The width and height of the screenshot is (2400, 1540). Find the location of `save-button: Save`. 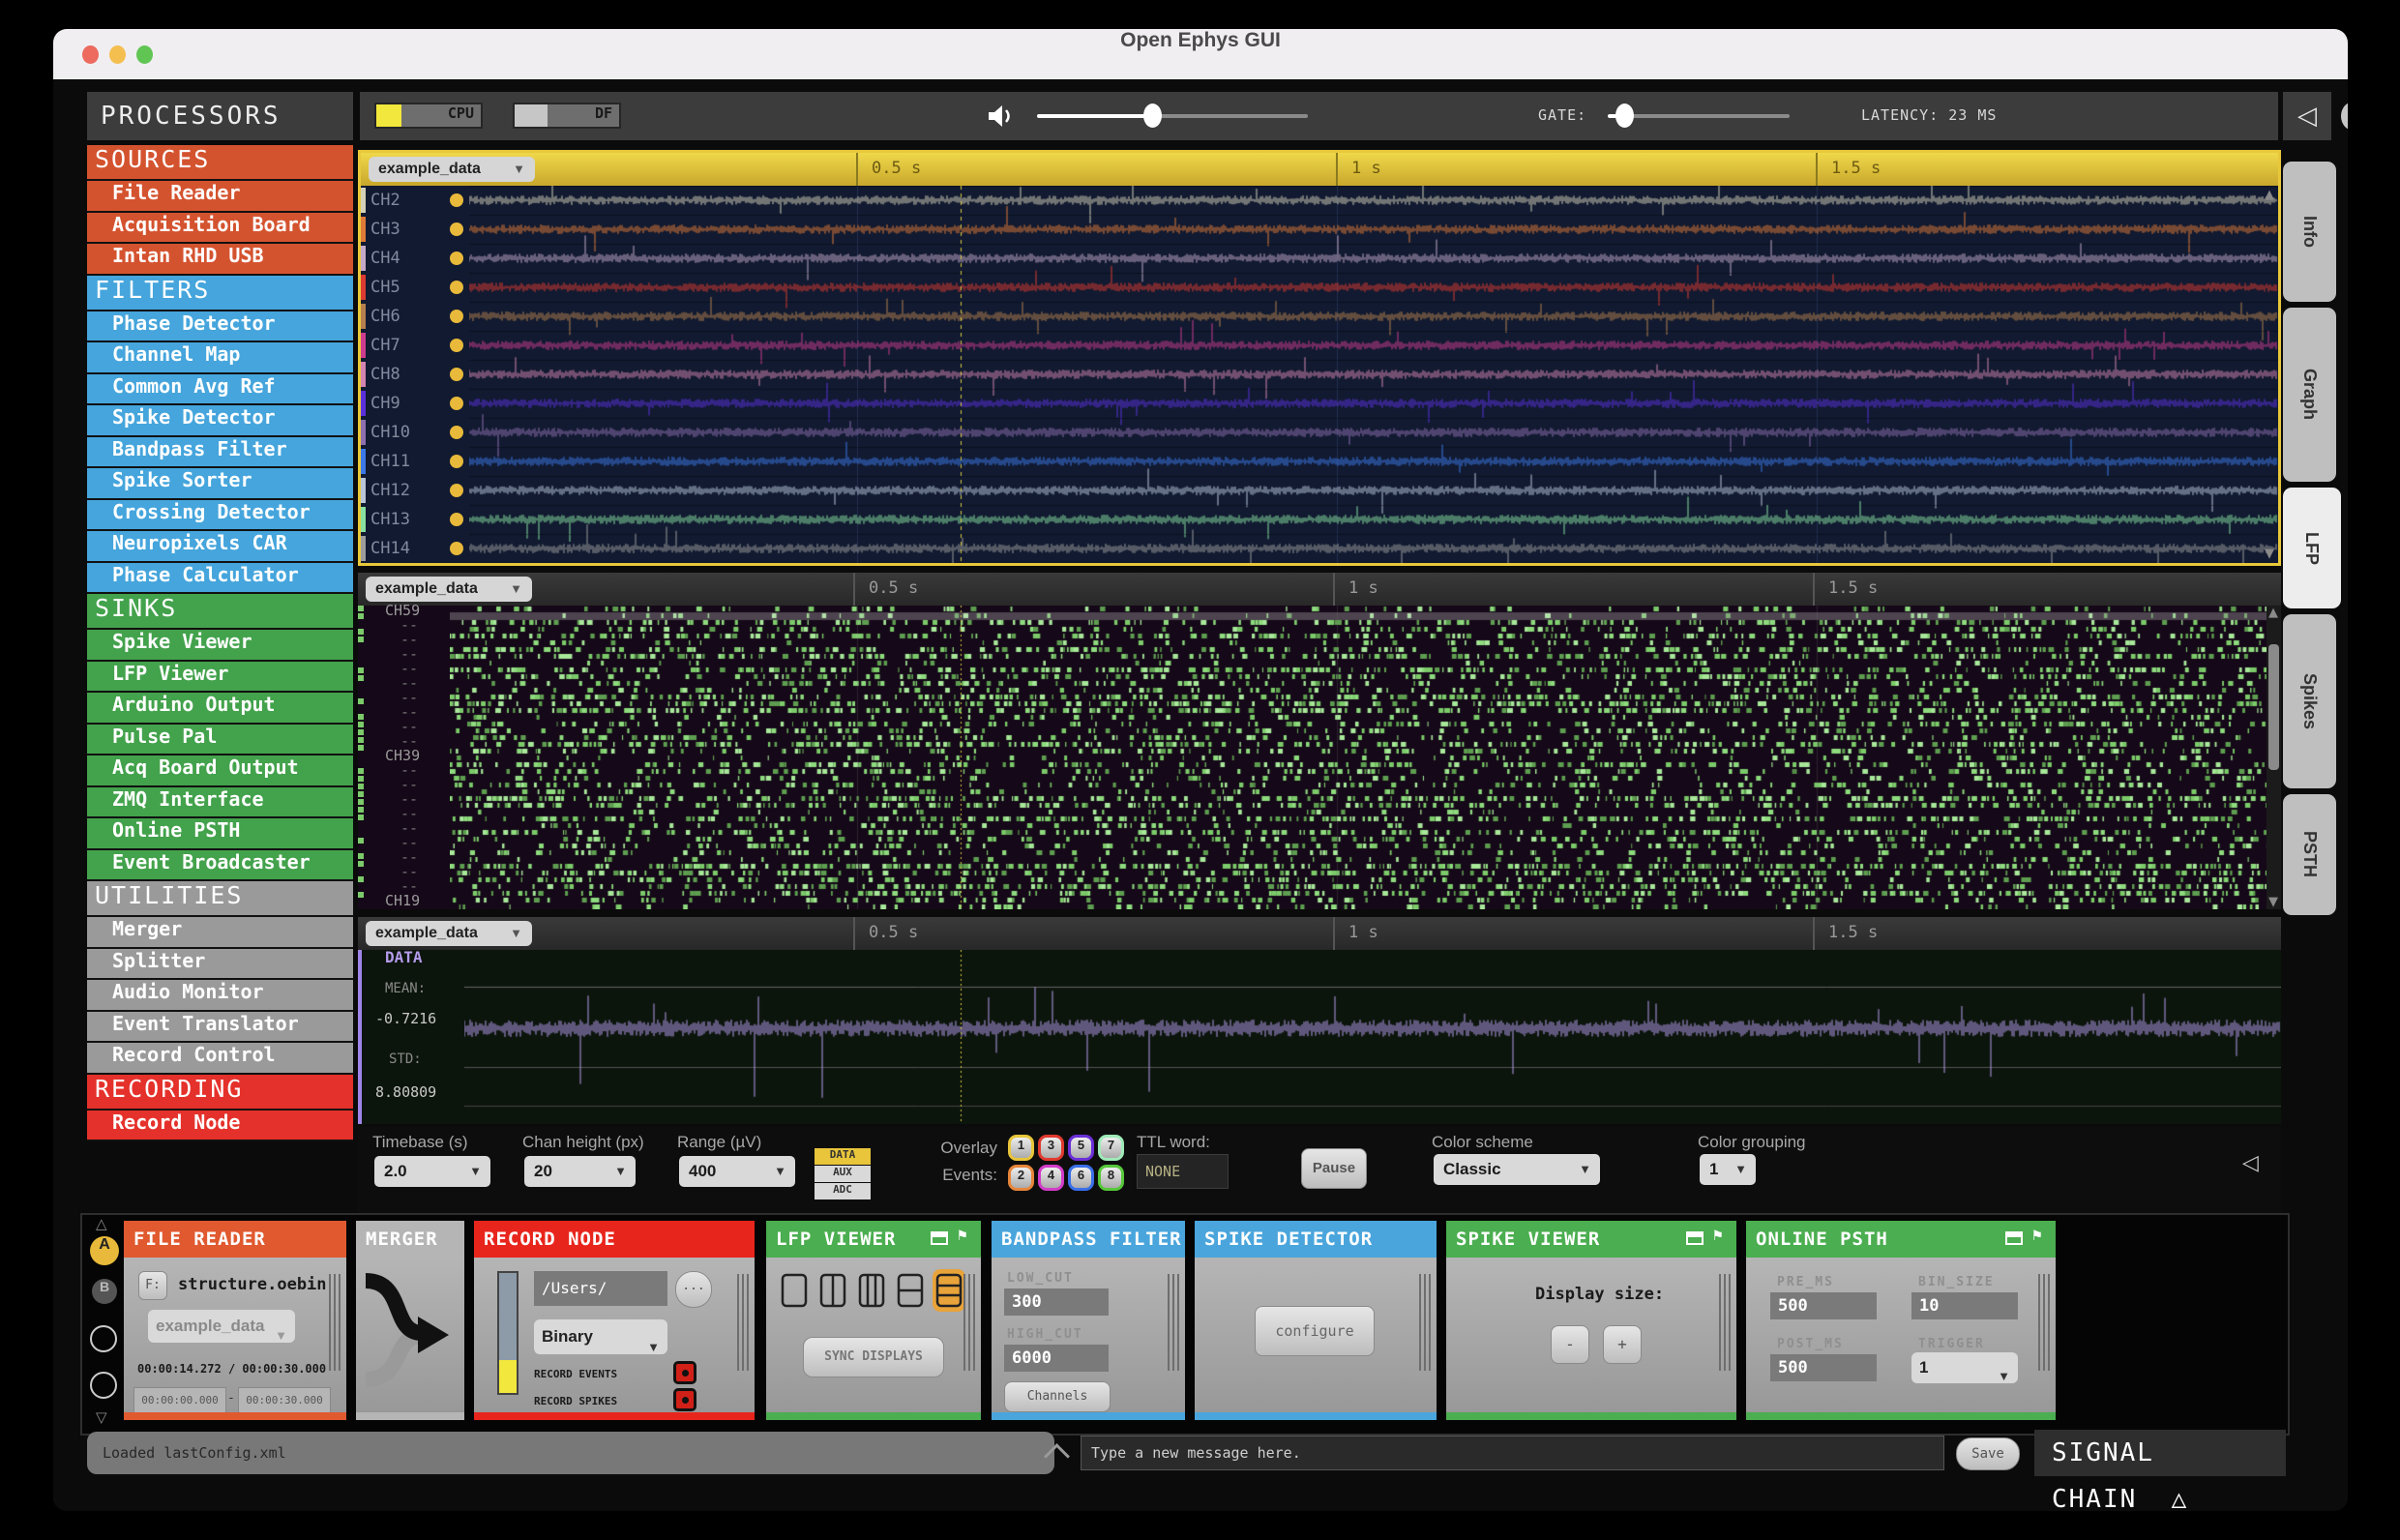

save-button: Save is located at coordinates (1988, 1453).